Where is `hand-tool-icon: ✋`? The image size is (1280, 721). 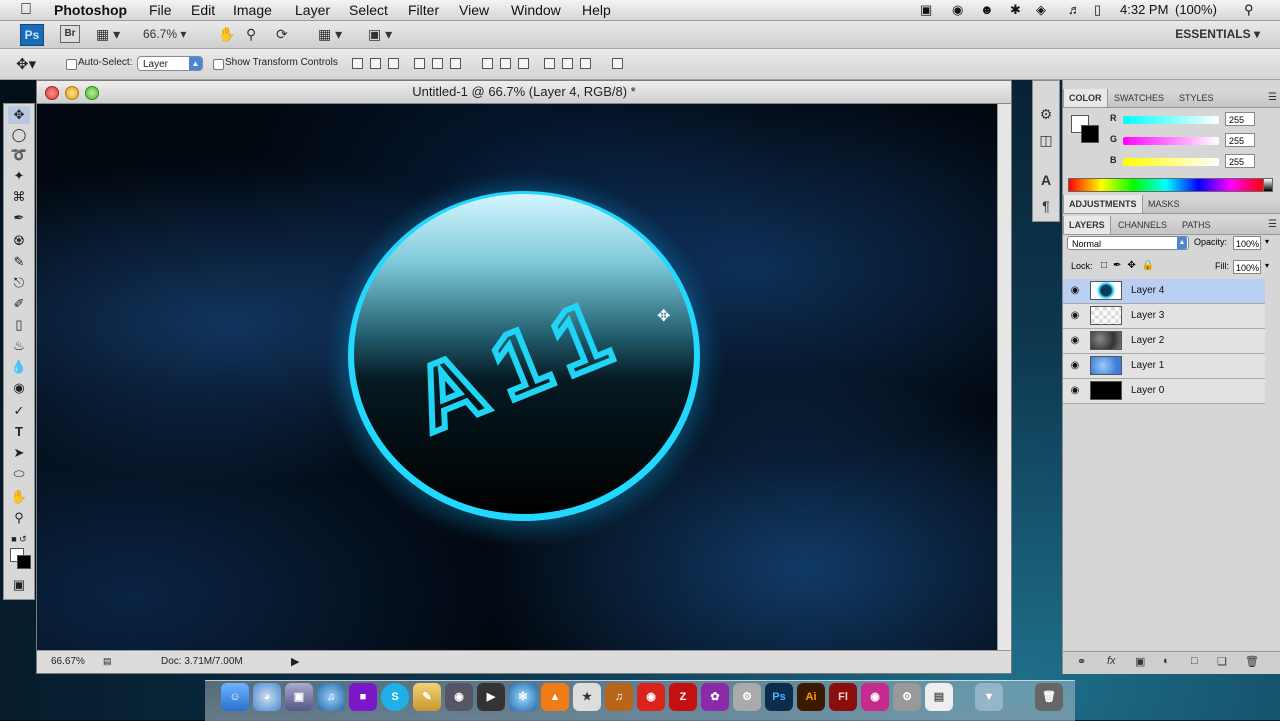
hand-tool-icon: ✋ is located at coordinates (226, 34).